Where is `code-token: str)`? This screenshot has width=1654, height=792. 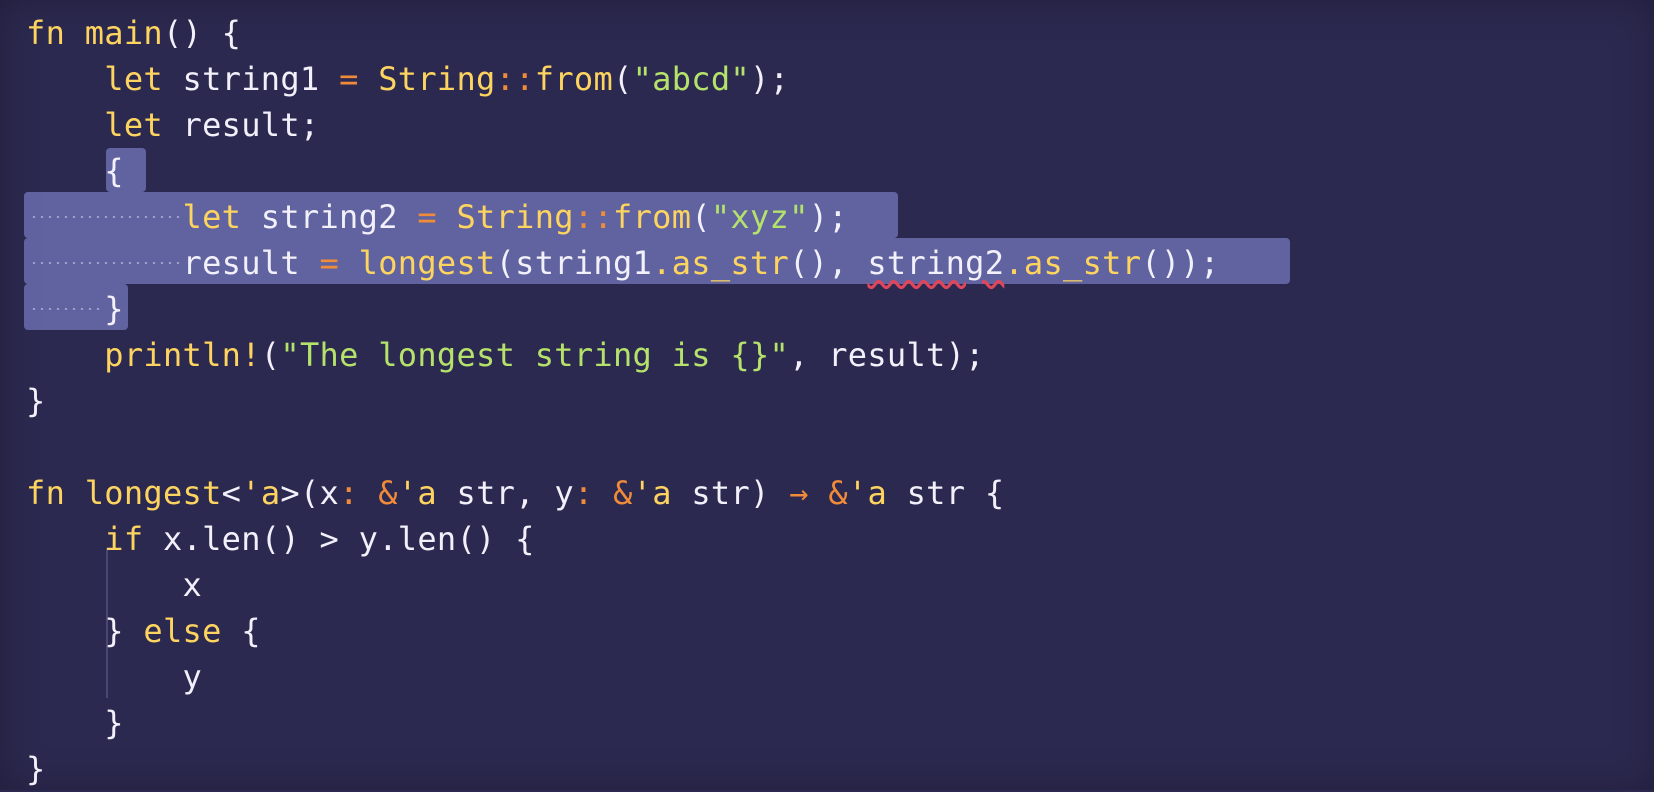
code-token: str) is located at coordinates (730, 493).